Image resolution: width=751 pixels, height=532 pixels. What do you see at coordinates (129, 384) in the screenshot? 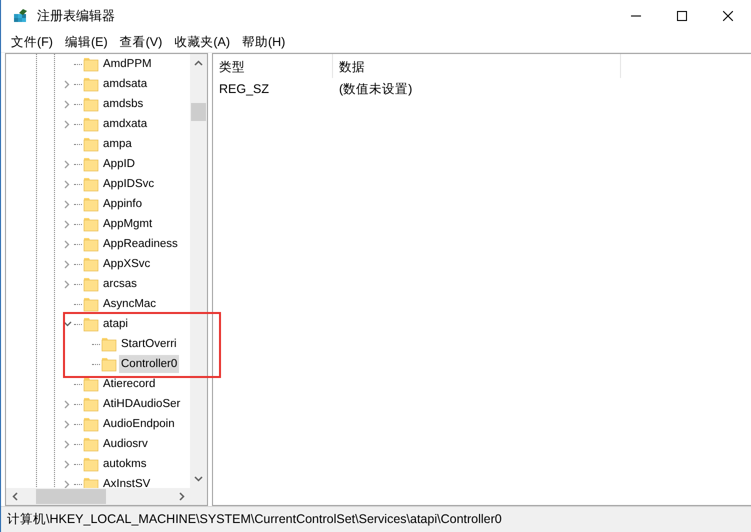
I see `tree-item: Atierecord` at bounding box center [129, 384].